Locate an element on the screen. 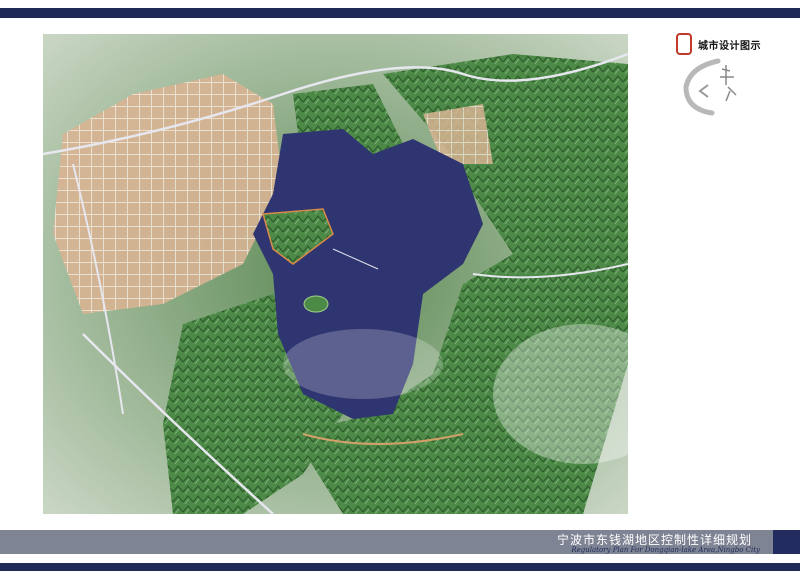 The image size is (800, 571). footer-accent-block is located at coordinates (786, 542).